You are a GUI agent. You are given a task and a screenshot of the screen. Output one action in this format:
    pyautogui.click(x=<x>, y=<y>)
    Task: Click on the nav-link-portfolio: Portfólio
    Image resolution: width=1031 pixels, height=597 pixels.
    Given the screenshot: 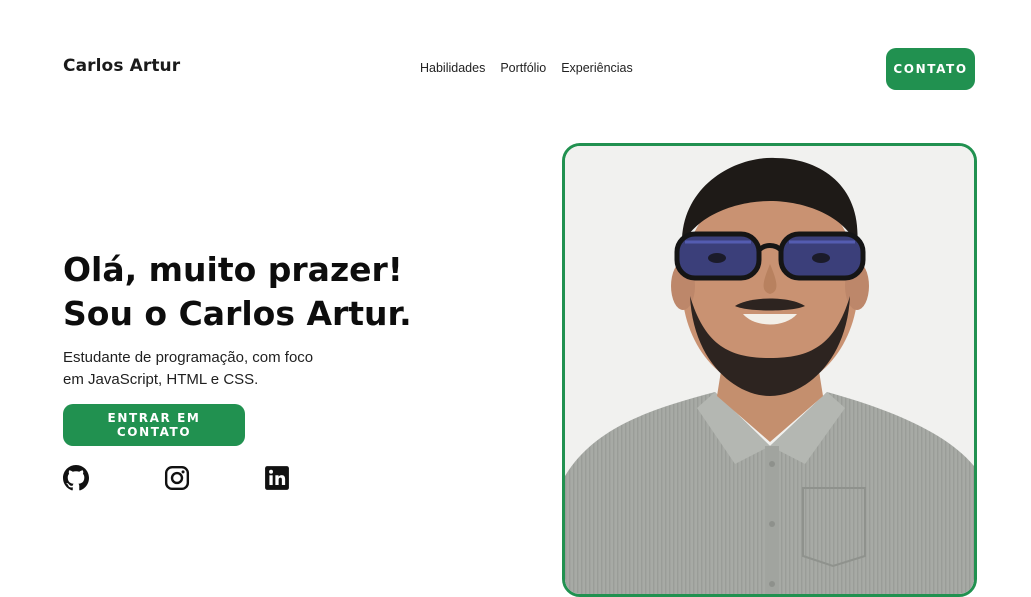 What is the action you would take?
    pyautogui.click(x=523, y=68)
    